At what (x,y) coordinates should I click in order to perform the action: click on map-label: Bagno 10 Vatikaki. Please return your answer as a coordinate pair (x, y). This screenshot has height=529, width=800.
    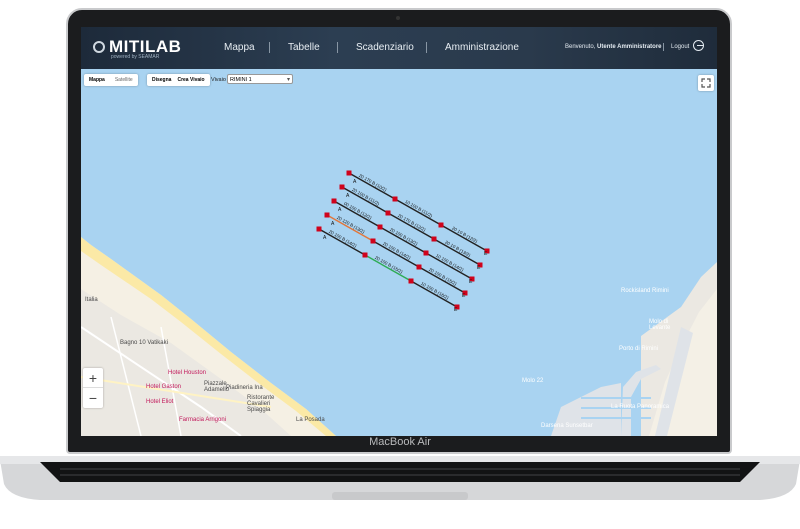
    Looking at the image, I should click on (144, 343).